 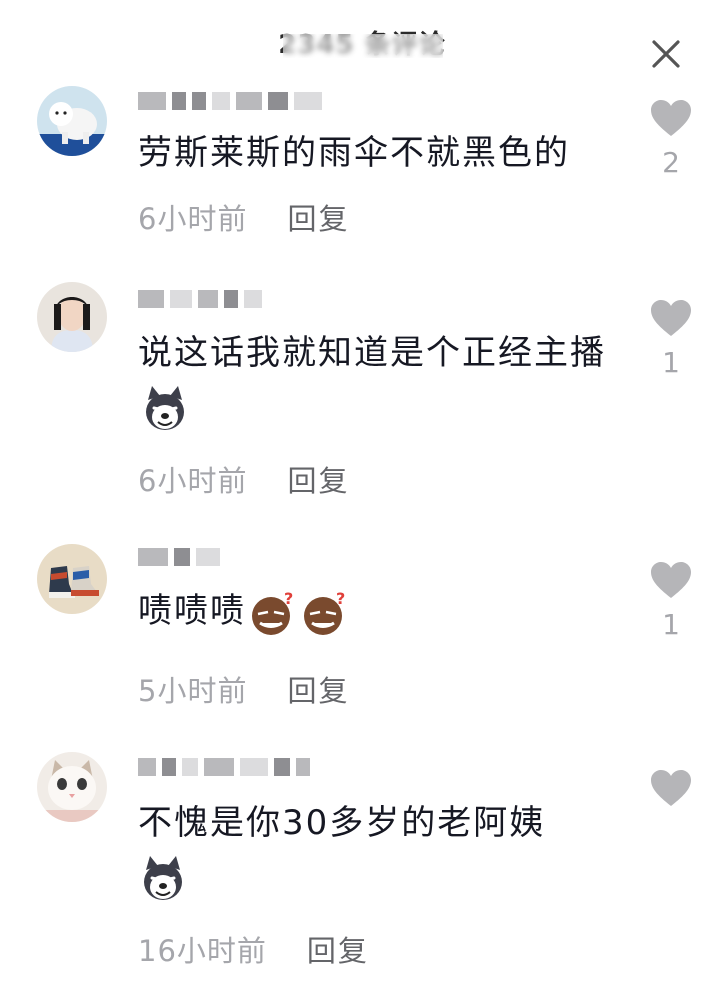 What do you see at coordinates (388, 611) in the screenshot?
I see `comment-text: 啧啧啧 ? ?` at bounding box center [388, 611].